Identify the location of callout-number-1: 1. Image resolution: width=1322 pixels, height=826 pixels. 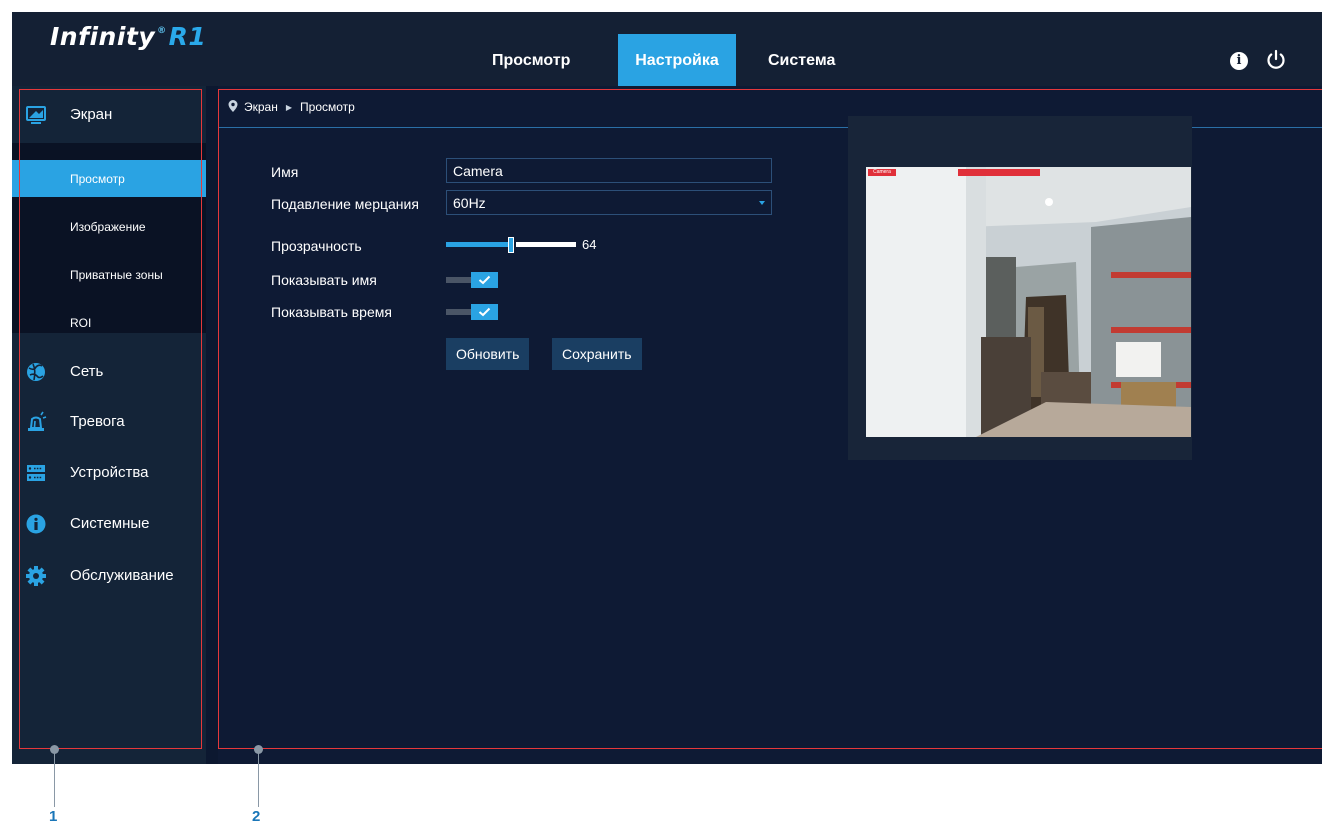
(53, 816).